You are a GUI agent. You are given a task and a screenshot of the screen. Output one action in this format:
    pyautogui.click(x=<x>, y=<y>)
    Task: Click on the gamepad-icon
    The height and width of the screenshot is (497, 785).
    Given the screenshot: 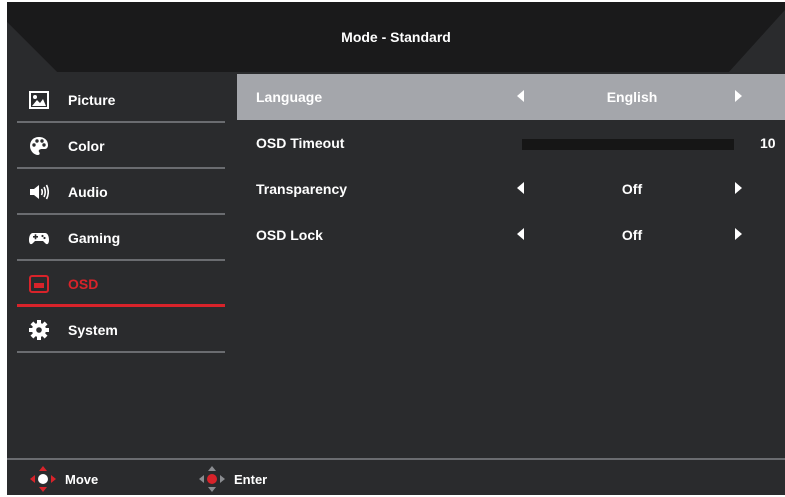 What is the action you would take?
    pyautogui.click(x=39, y=239)
    